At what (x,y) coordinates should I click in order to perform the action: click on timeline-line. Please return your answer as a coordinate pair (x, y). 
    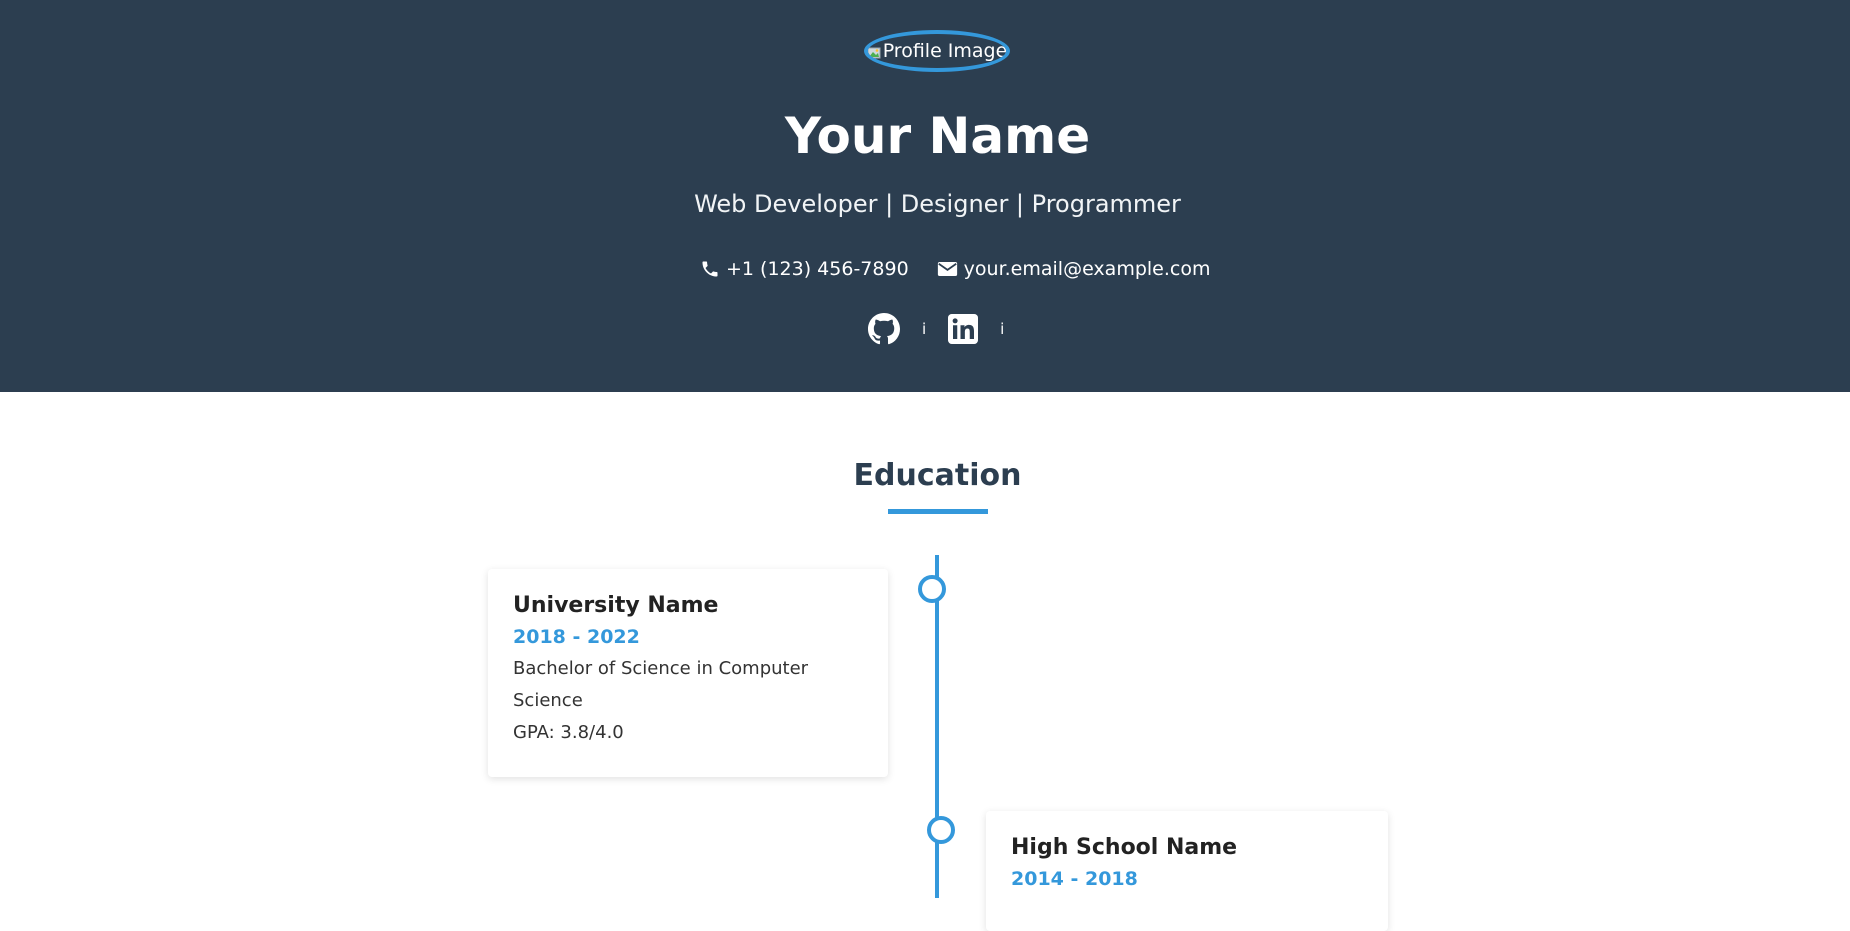
    Looking at the image, I should click on (937, 726).